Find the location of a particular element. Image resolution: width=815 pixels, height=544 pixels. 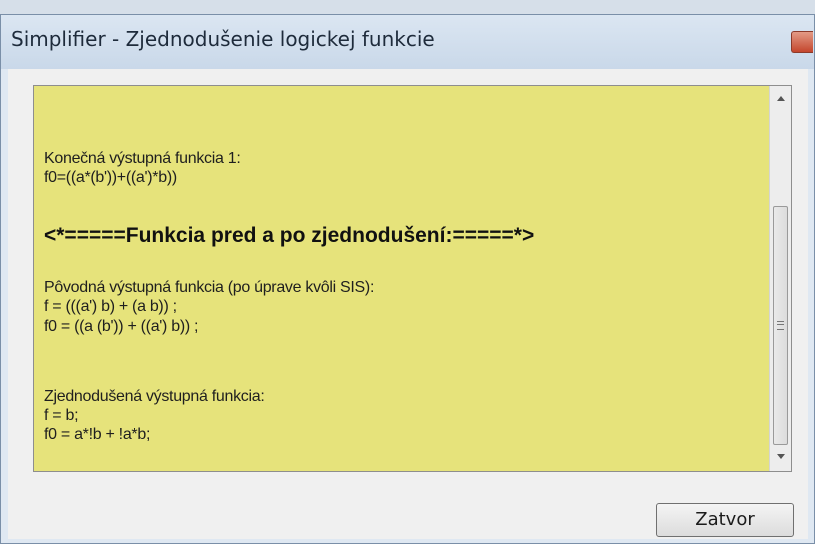

output-line: f0 = ((a (b')) + ((a') b)) ; is located at coordinates (121, 326).